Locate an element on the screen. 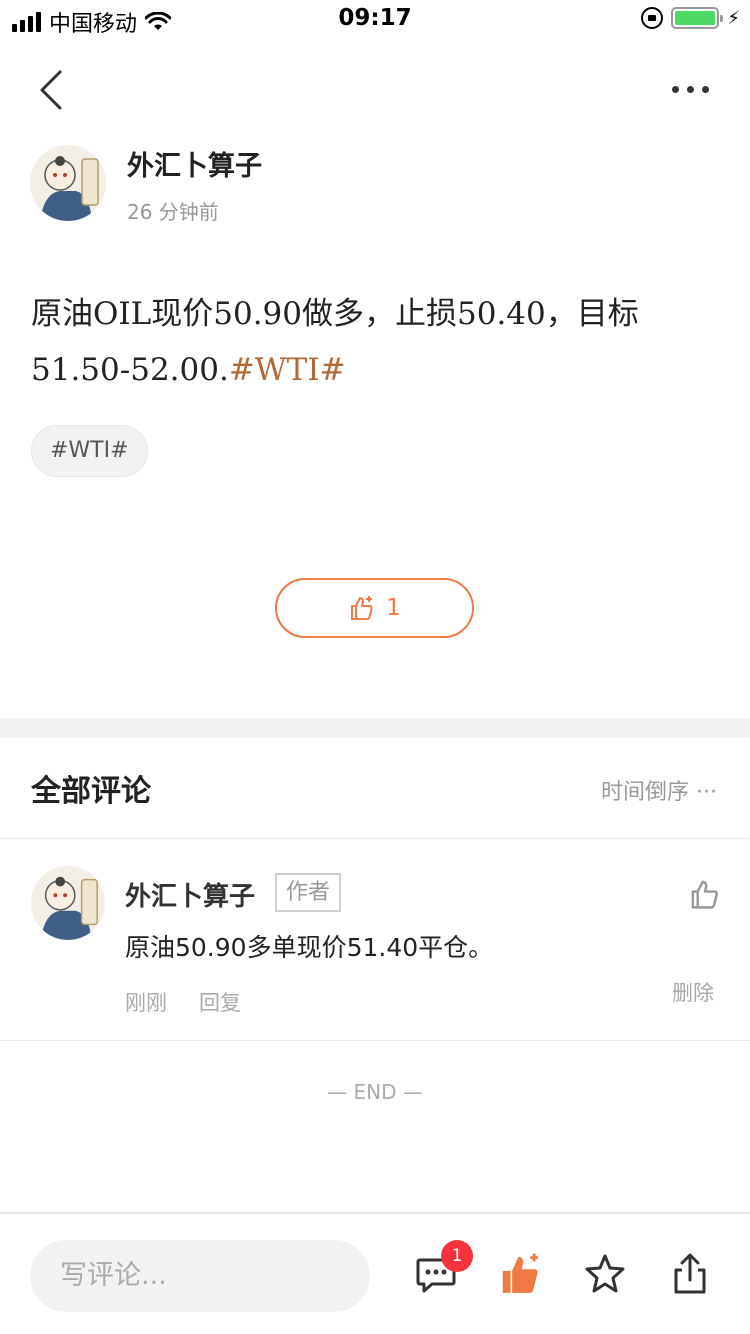 The height and width of the screenshot is (1334, 750). post-hashtag-link: #WTI# is located at coordinates (287, 370).